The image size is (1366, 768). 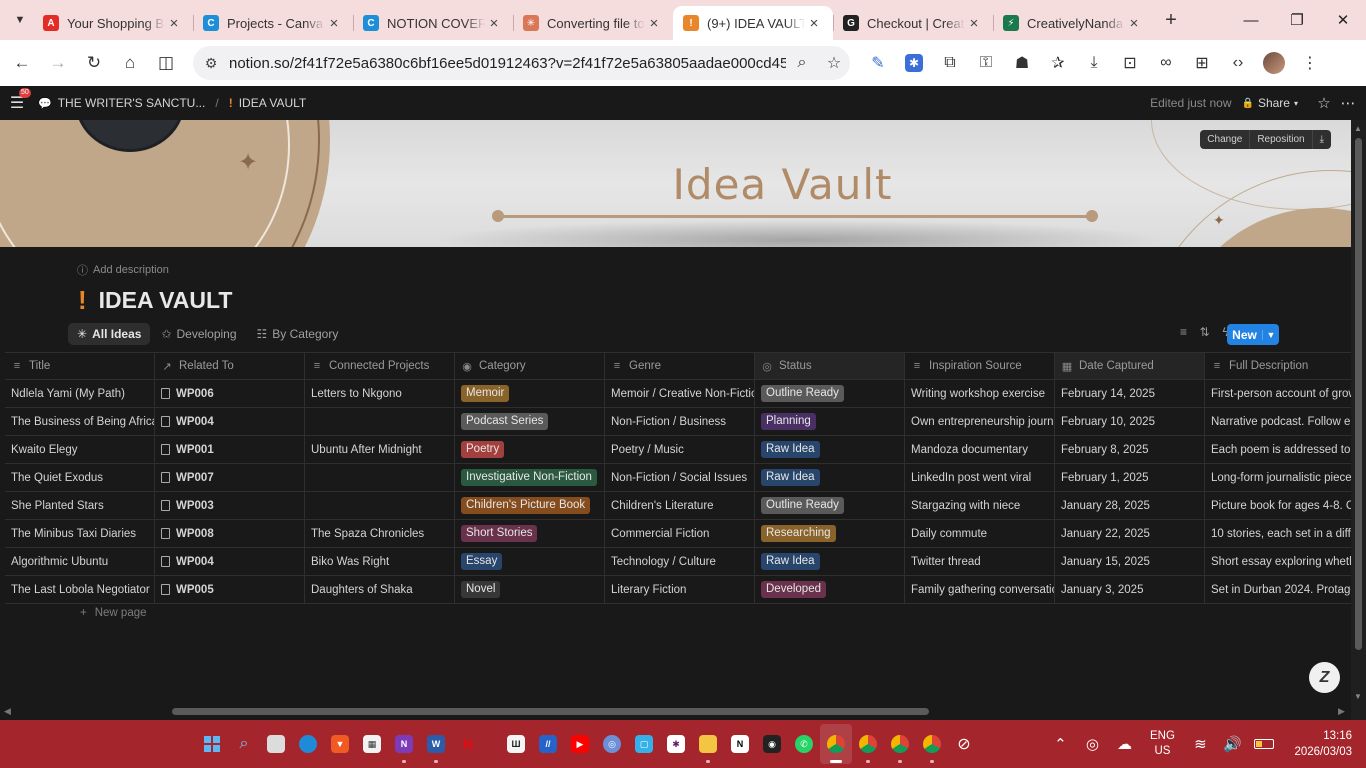 What do you see at coordinates (468, 744) in the screenshot?
I see `netflix-icon: N` at bounding box center [468, 744].